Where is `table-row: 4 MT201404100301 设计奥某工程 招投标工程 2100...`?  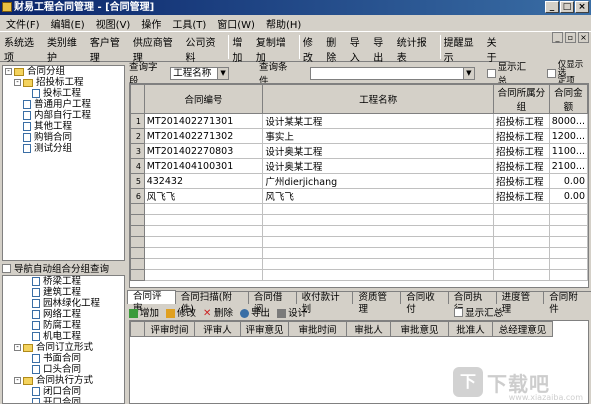
table-row: 4 MT201404100301 设计奥某工程 招投标工程 2100... is located at coordinates (359, 166).